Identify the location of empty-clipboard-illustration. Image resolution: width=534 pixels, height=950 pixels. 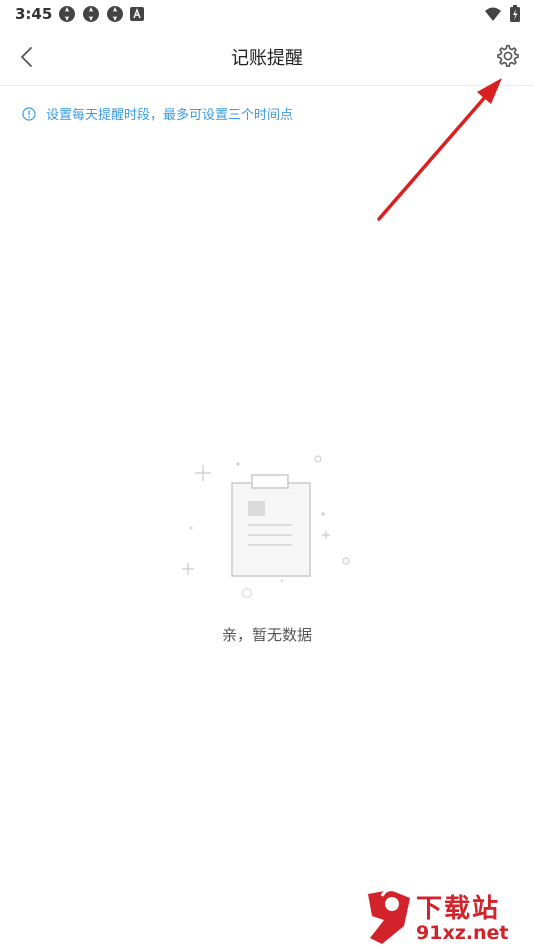
(266, 527).